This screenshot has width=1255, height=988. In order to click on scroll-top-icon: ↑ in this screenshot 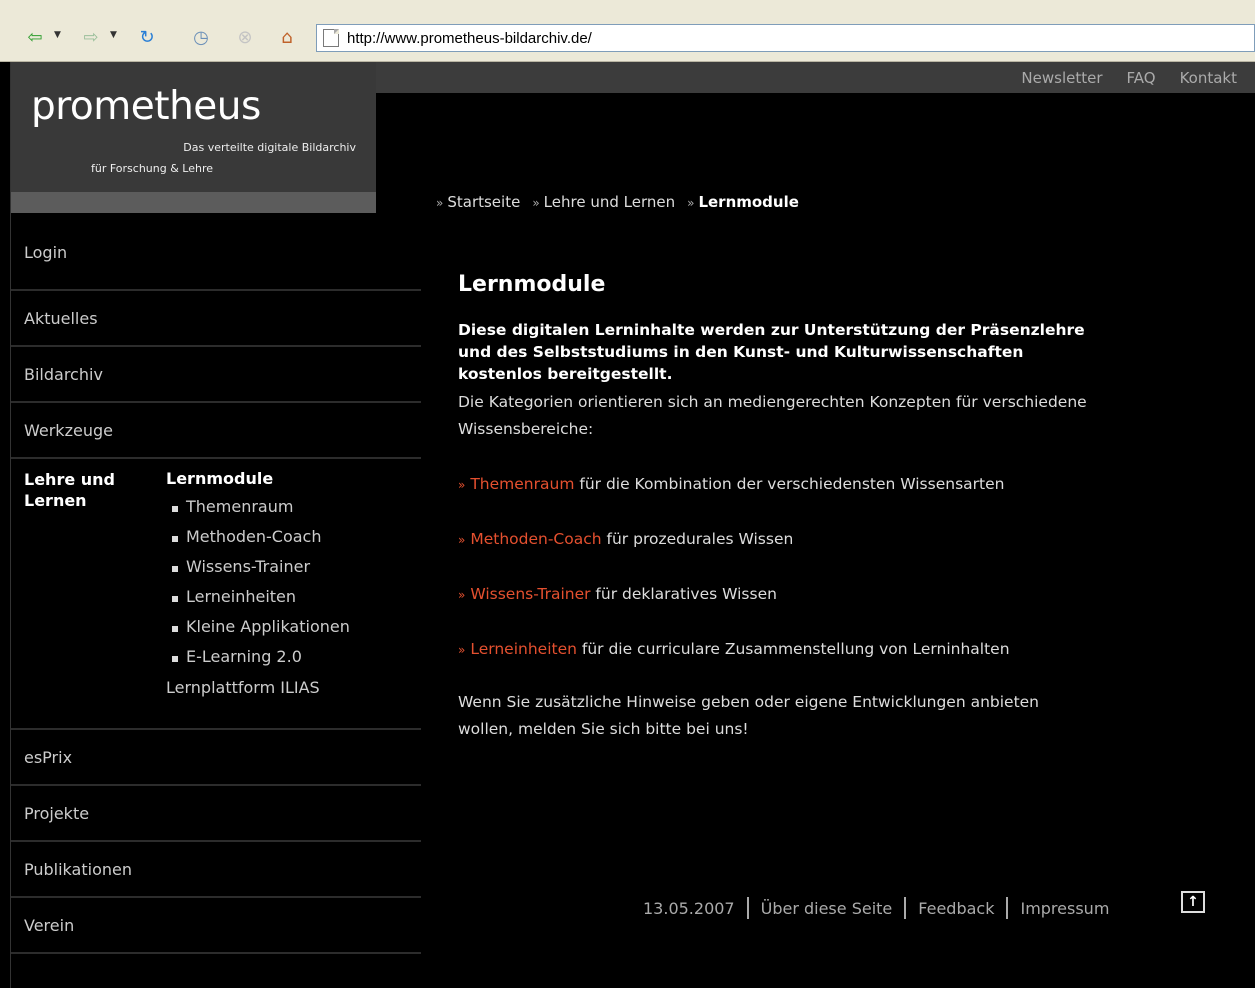, I will do `click(1193, 902)`.